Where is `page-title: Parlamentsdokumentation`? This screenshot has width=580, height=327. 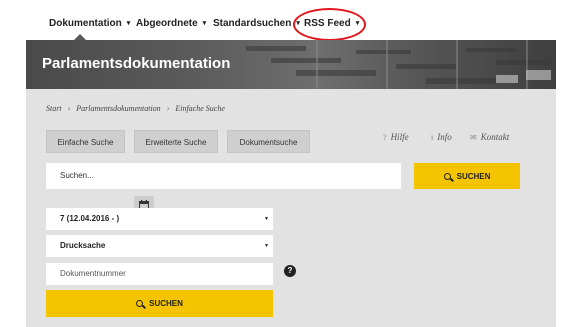 page-title: Parlamentsdokumentation is located at coordinates (136, 63).